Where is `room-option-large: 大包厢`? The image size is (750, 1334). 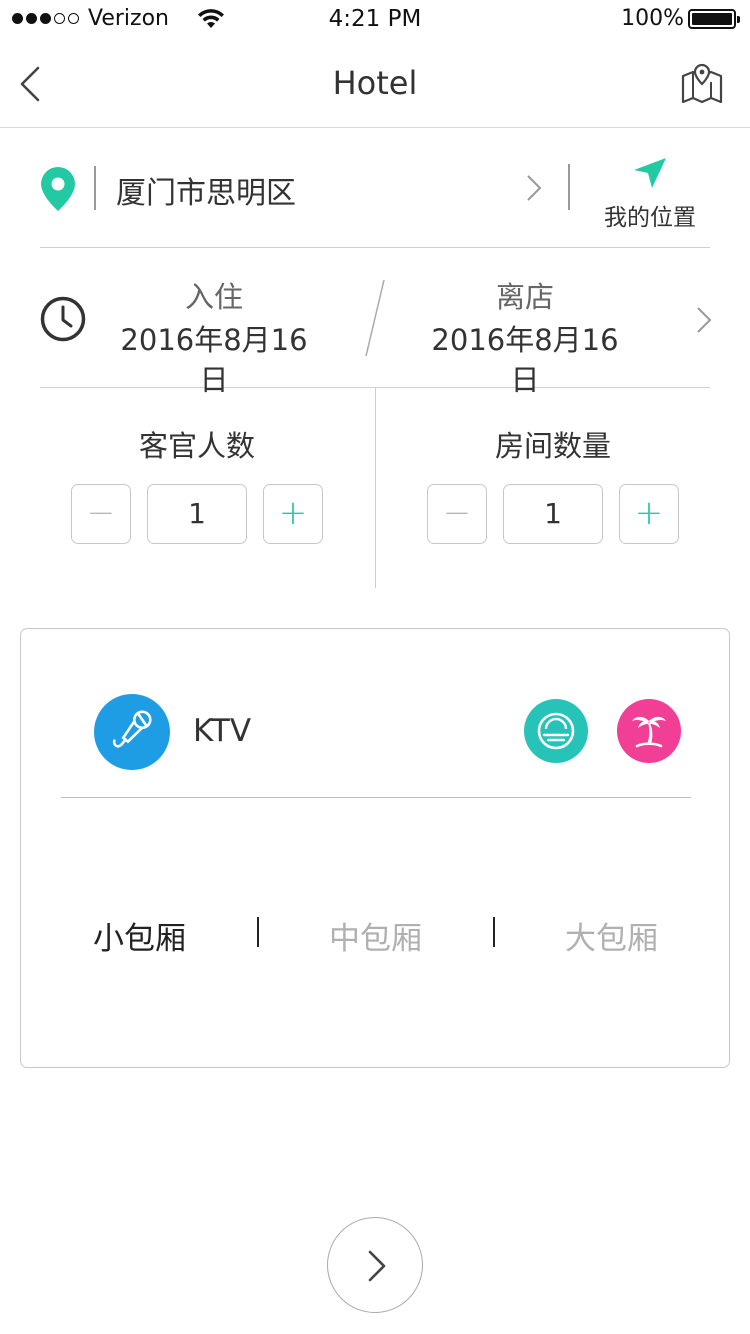 room-option-large: 大包厢 is located at coordinates (611, 935).